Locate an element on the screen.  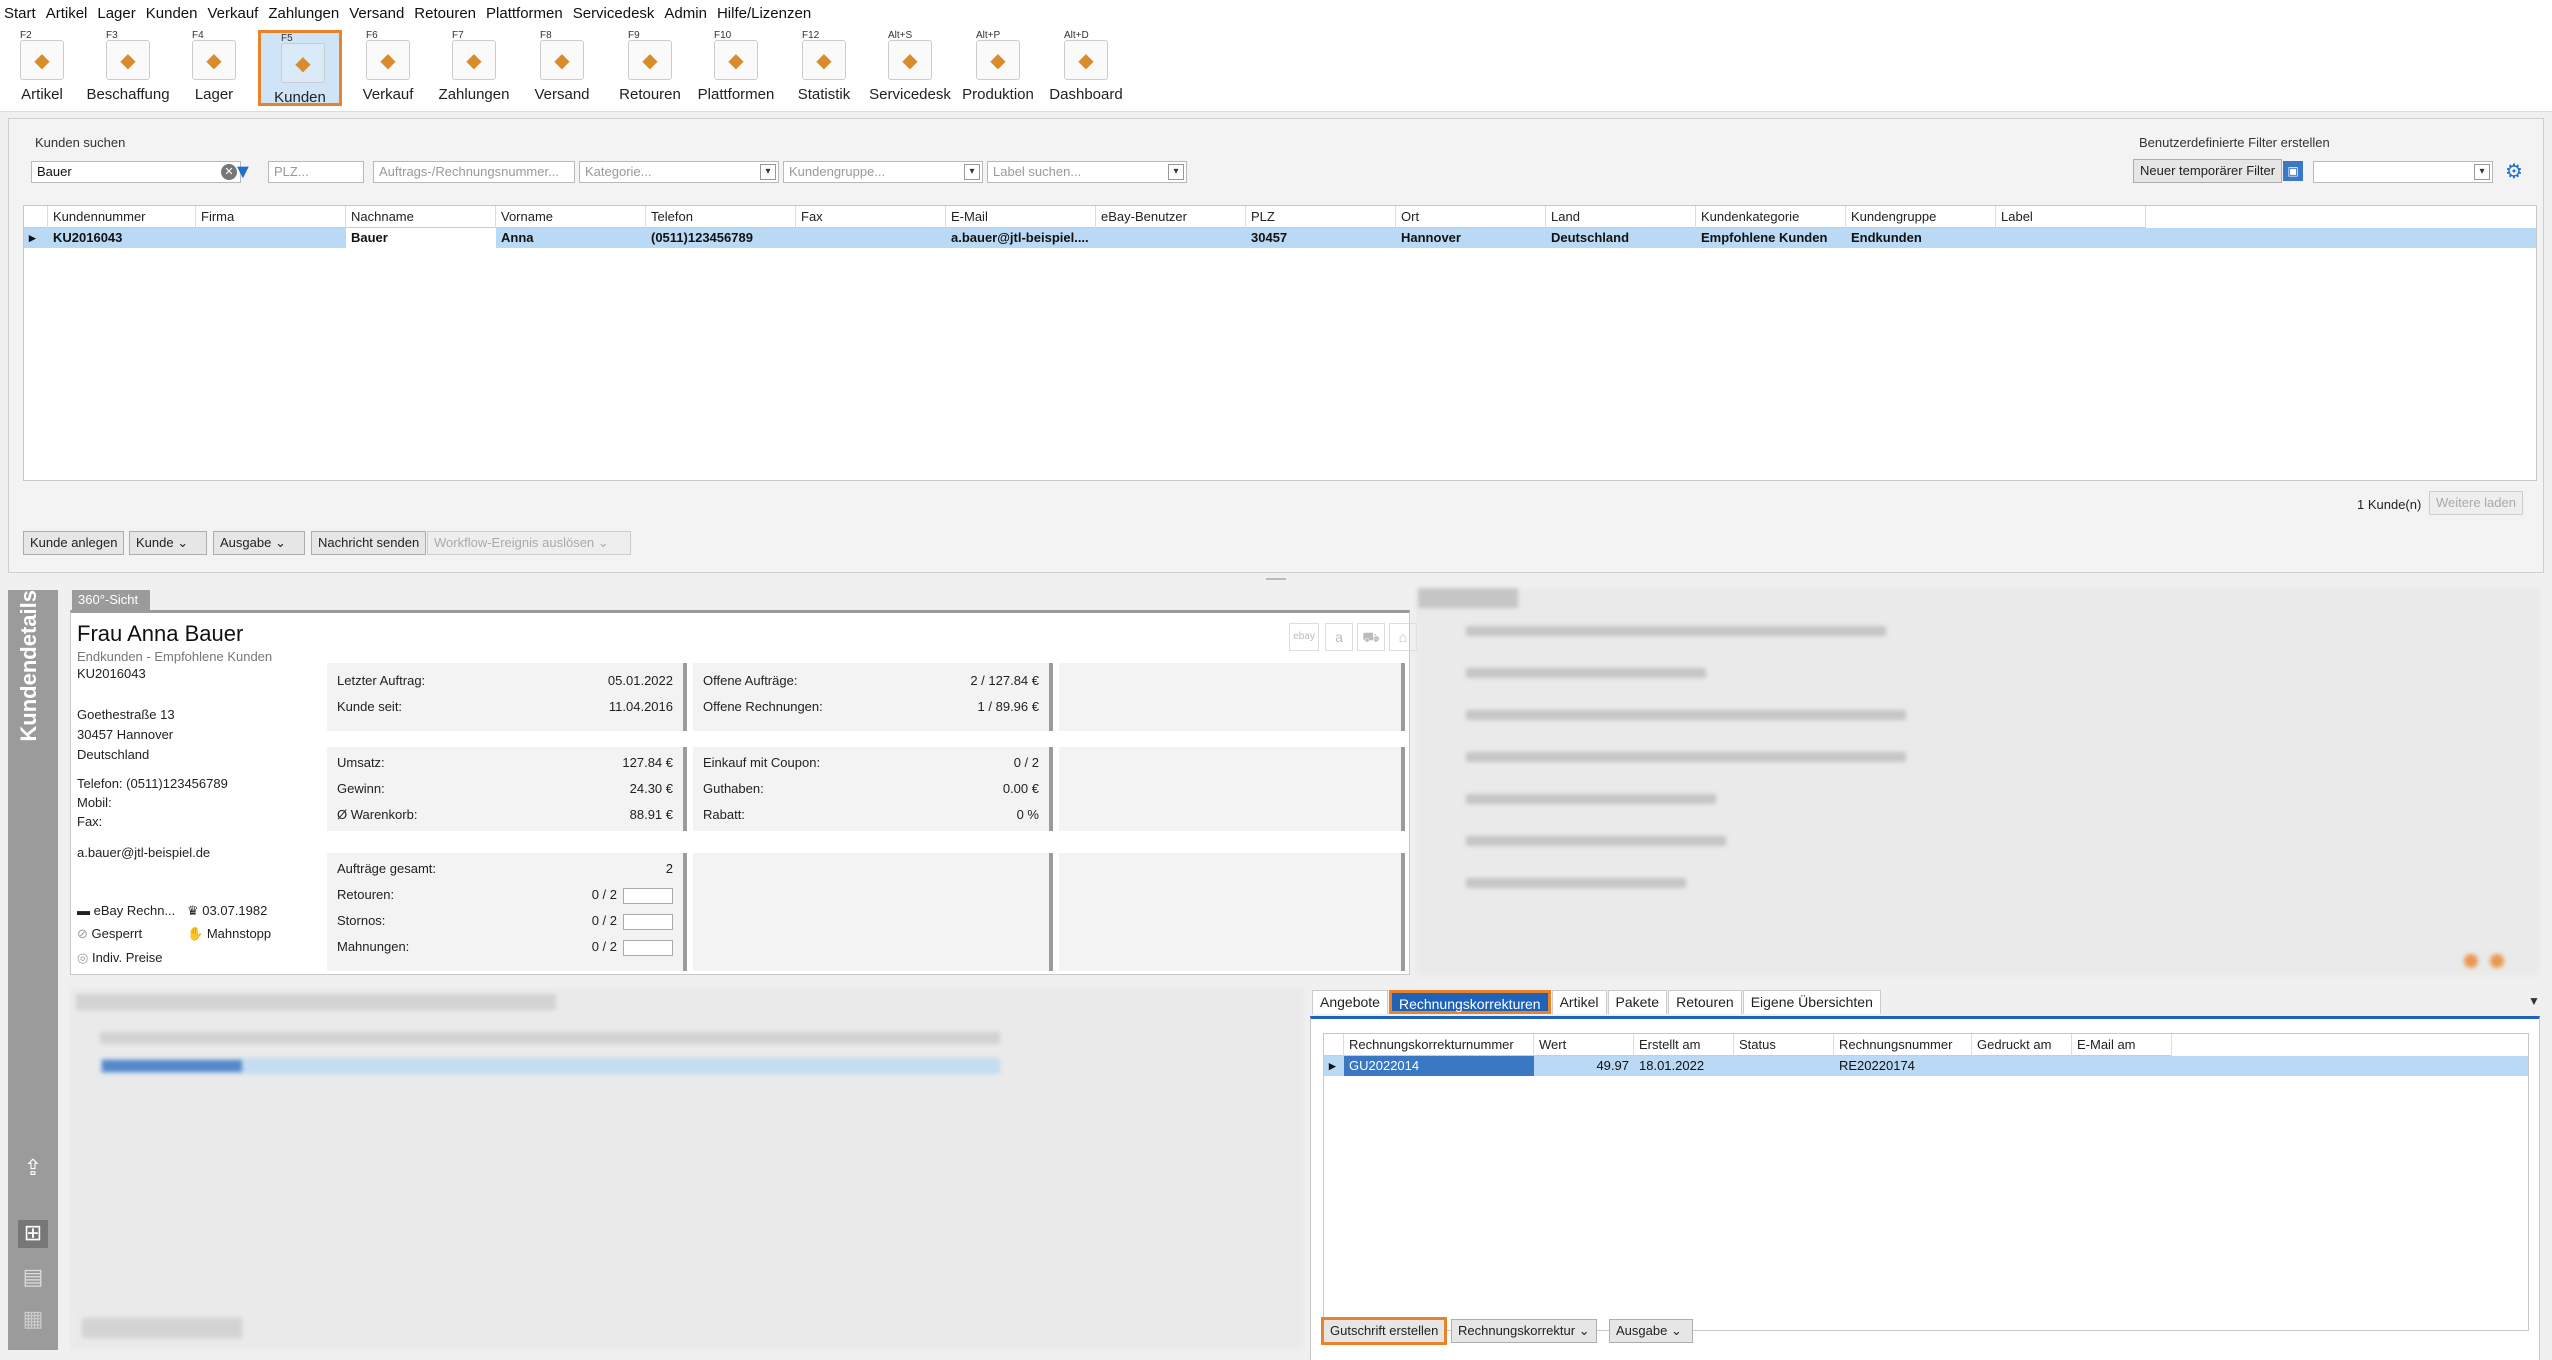
ribbon-button-kunden: F5 ◆ Kunden is located at coordinates (300, 68).